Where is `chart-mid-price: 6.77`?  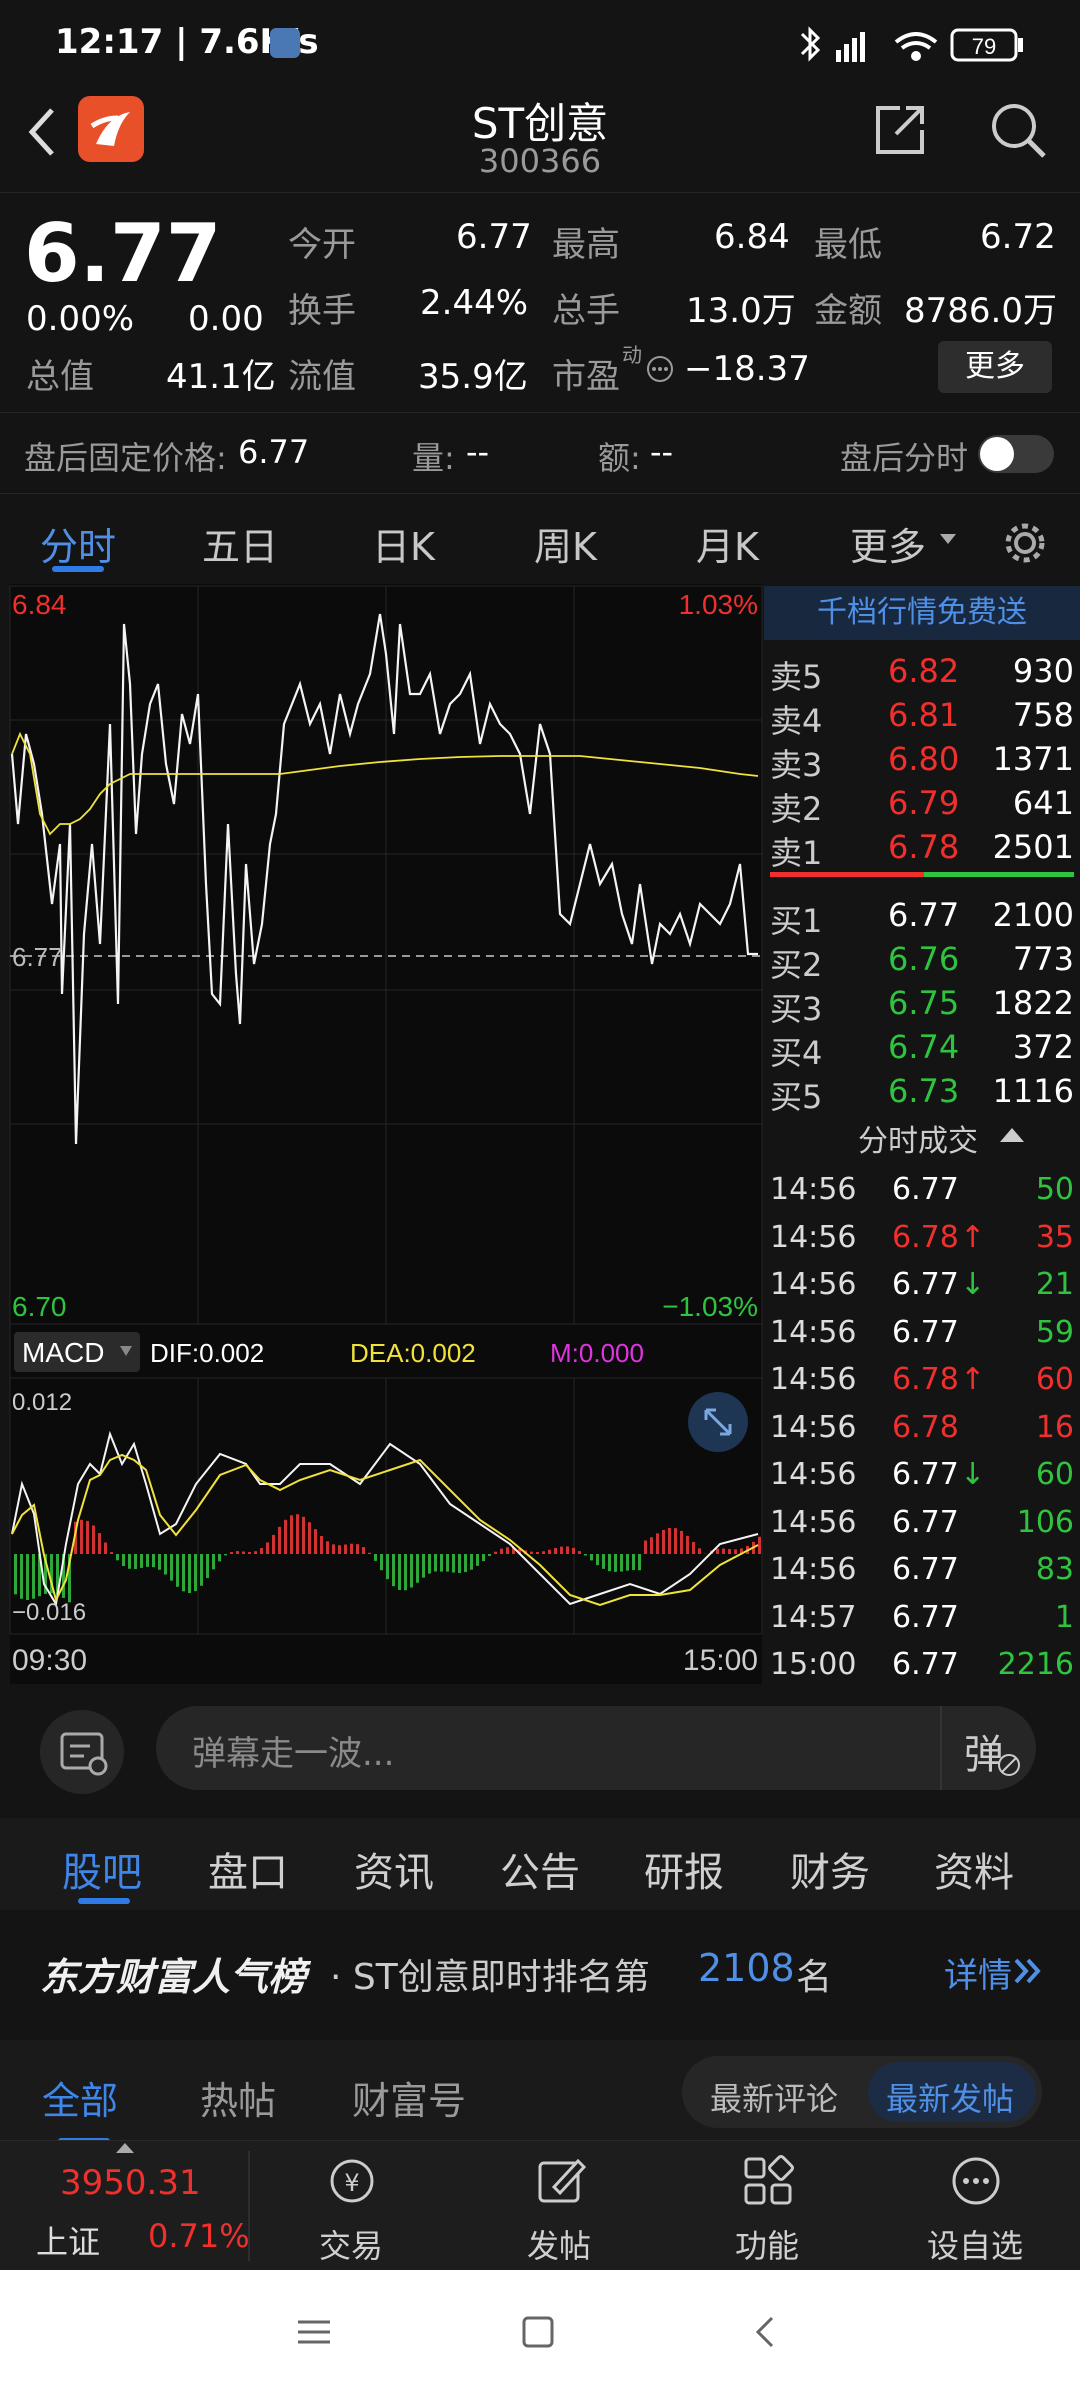 chart-mid-price: 6.77 is located at coordinates (37, 957).